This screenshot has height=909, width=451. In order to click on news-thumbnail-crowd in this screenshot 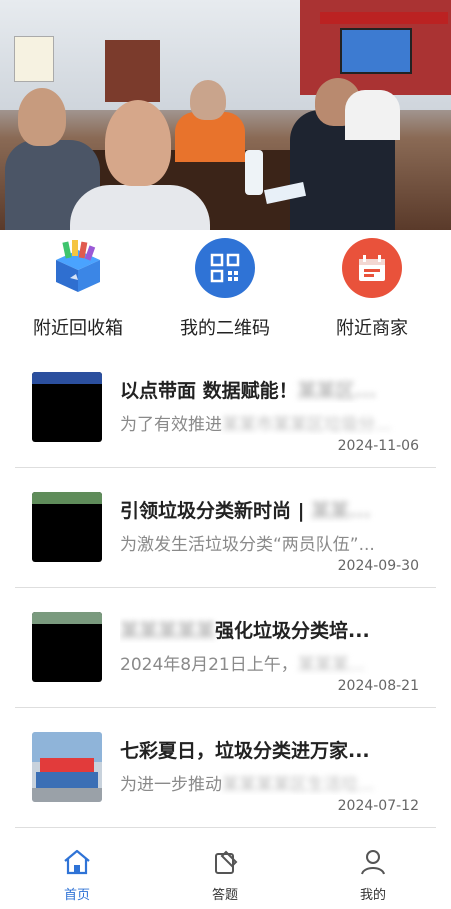, I will do `click(67, 780)`.